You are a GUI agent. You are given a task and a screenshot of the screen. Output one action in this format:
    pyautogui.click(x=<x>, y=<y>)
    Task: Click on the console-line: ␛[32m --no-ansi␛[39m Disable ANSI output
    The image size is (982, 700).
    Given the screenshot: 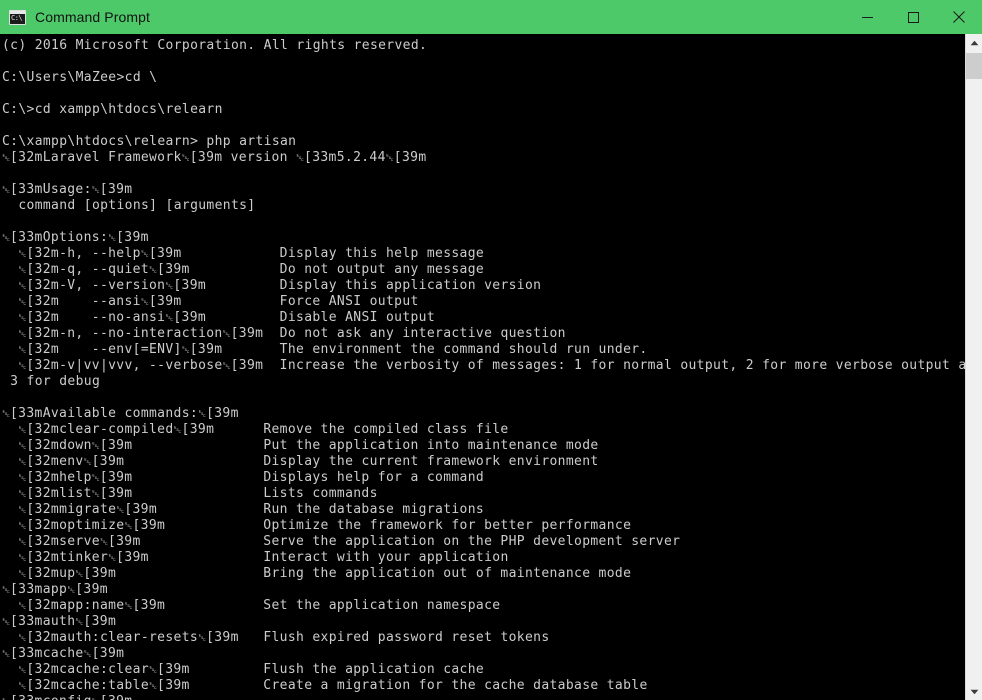 What is the action you would take?
    pyautogui.click(x=227, y=317)
    